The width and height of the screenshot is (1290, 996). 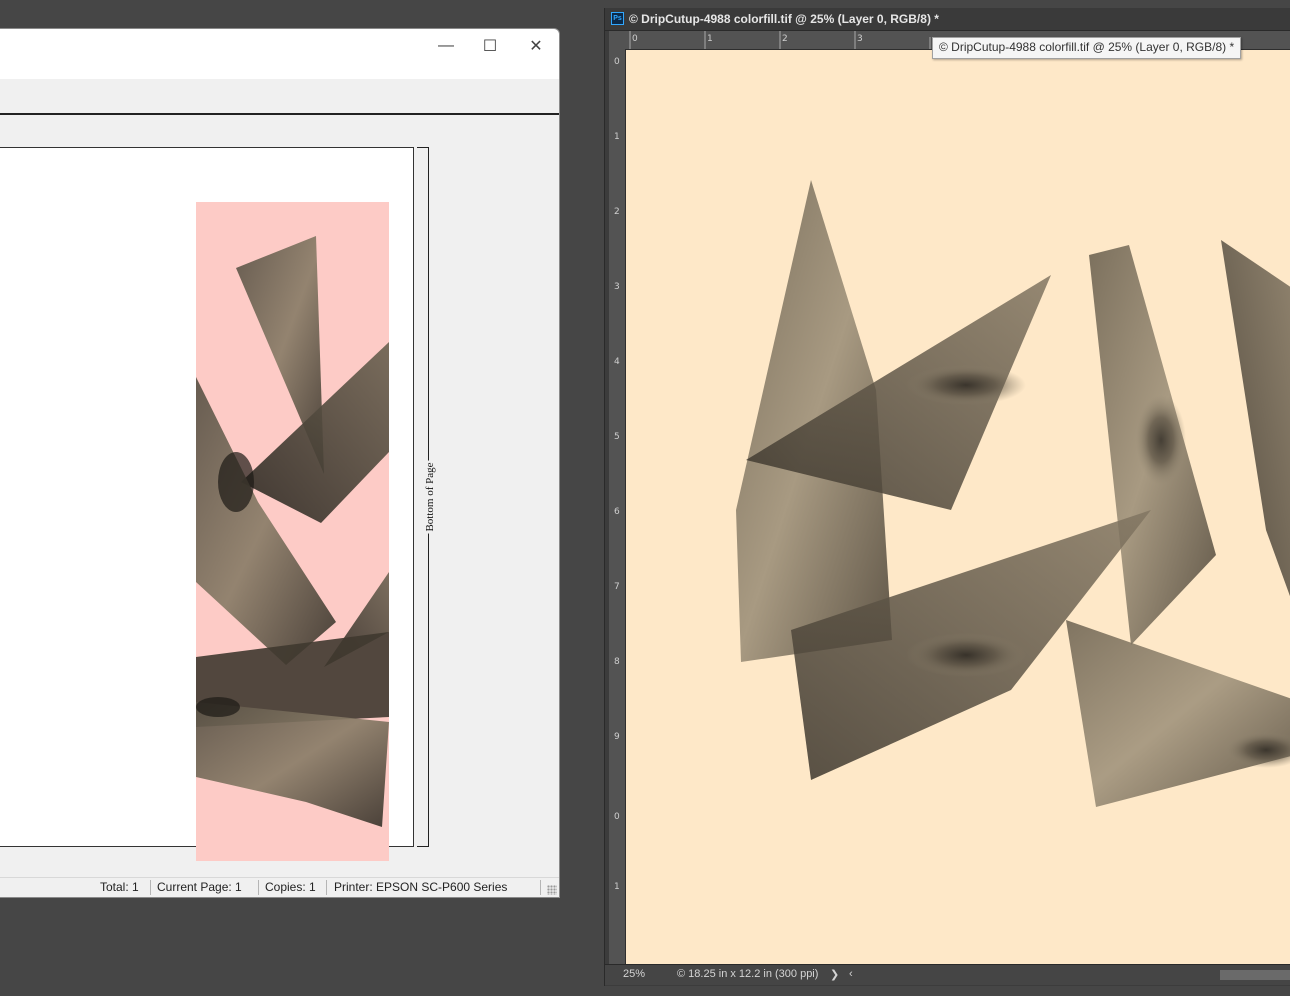 What do you see at coordinates (119, 887) in the screenshot?
I see `total-pages: Total: 1` at bounding box center [119, 887].